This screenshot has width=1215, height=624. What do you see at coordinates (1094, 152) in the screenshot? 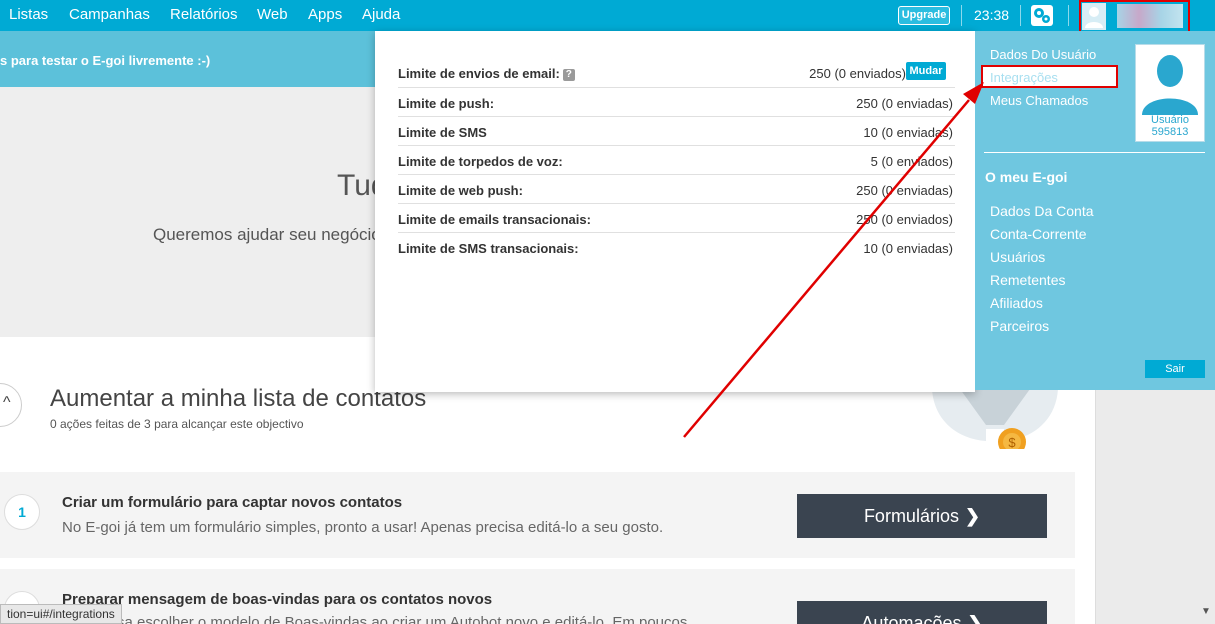
I see `menu-divider` at bounding box center [1094, 152].